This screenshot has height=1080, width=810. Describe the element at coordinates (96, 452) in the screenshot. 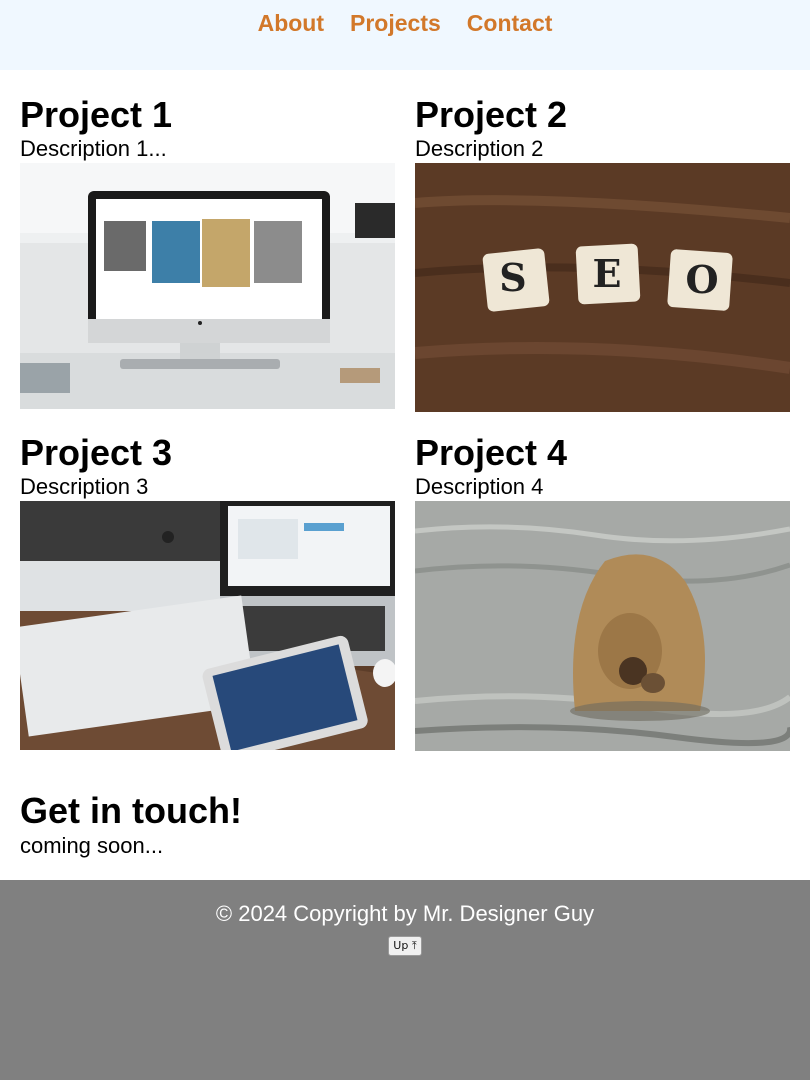

I see `project-title: Project 3` at that location.